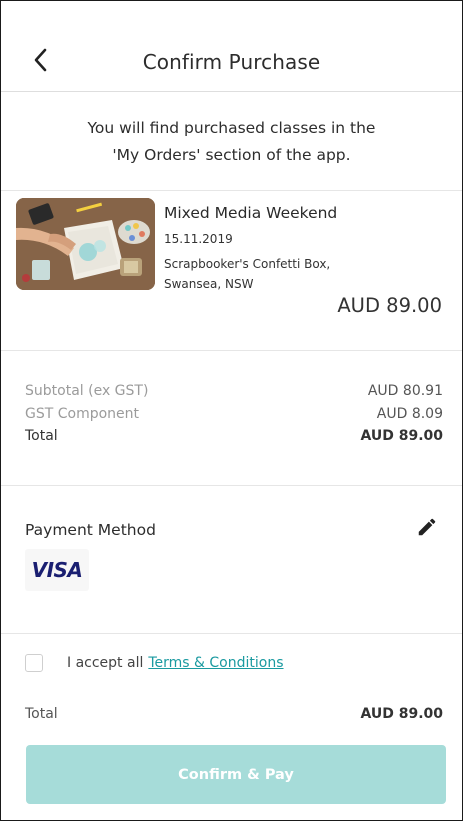  I want to click on info-line-1: You will find purchased classes in the, so click(231, 128).